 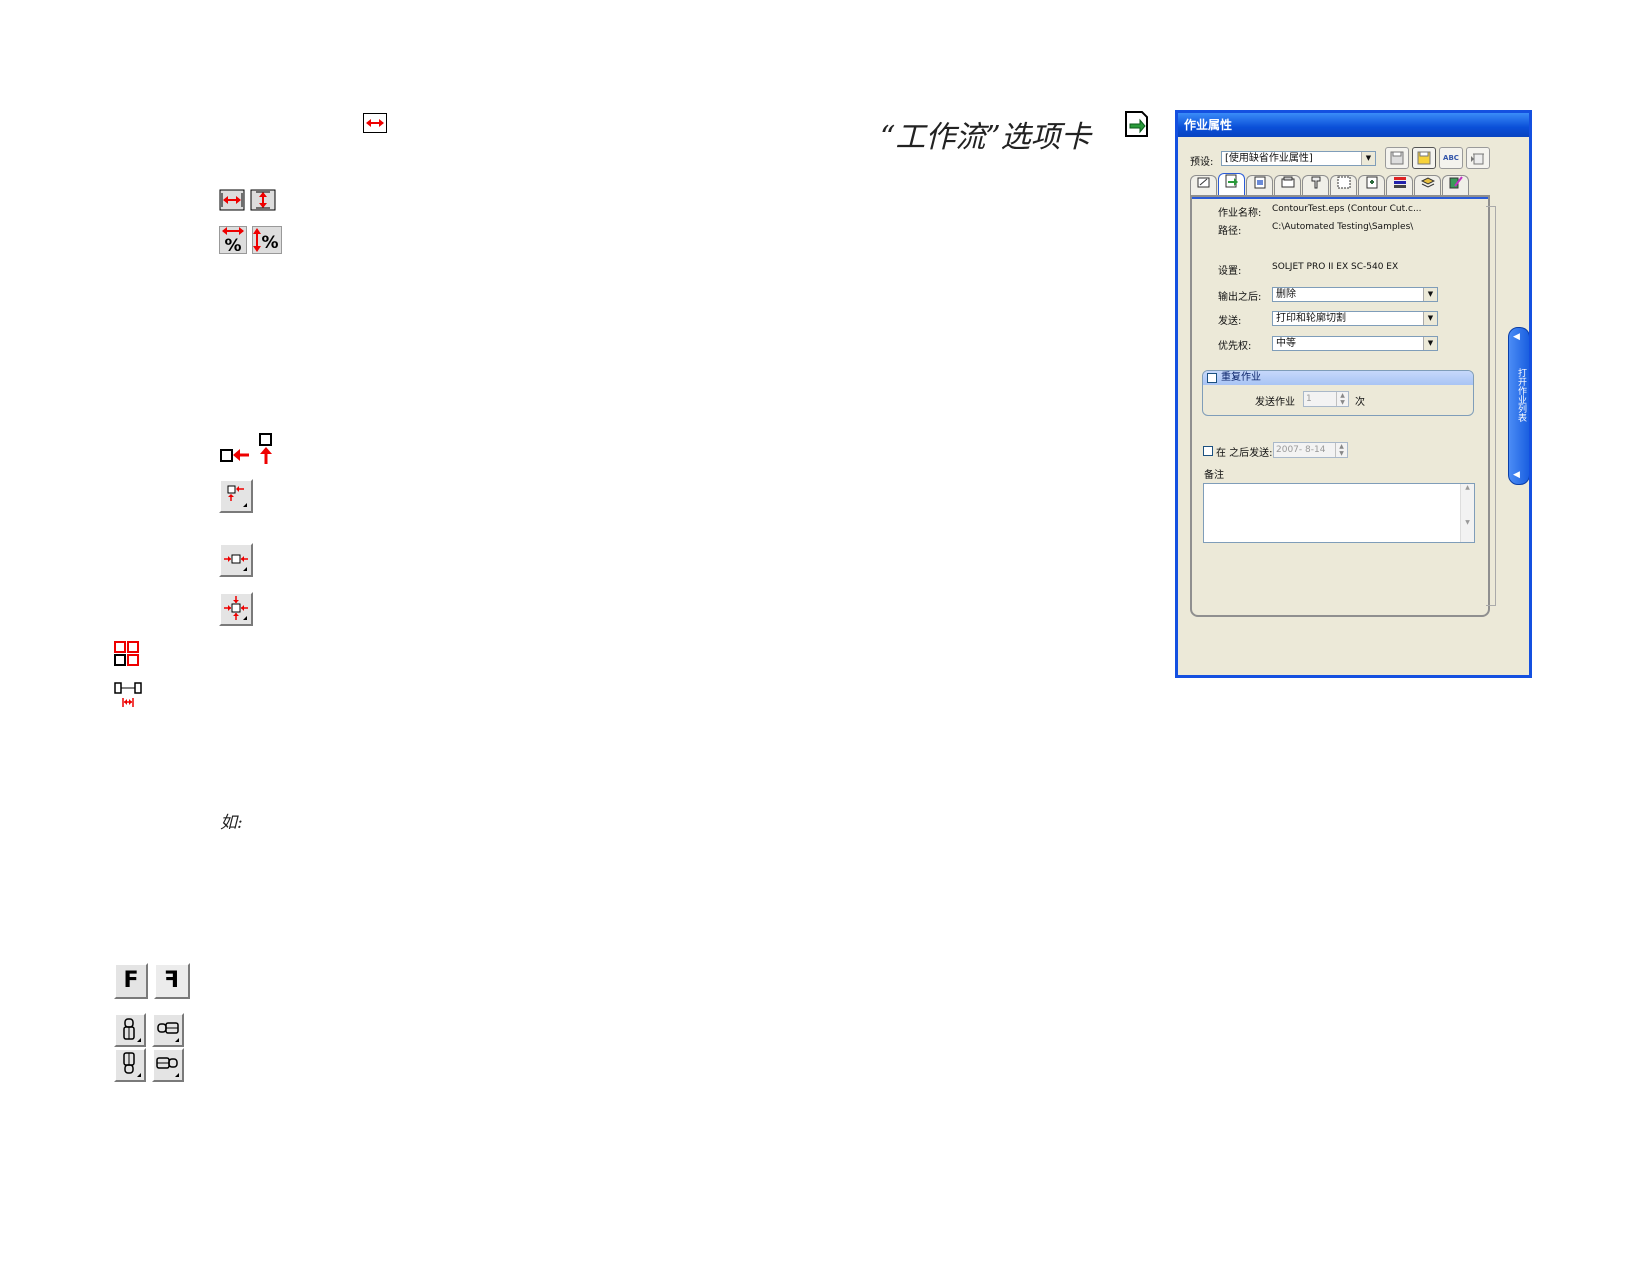 I want to click on tab-size, so click(x=1287, y=185).